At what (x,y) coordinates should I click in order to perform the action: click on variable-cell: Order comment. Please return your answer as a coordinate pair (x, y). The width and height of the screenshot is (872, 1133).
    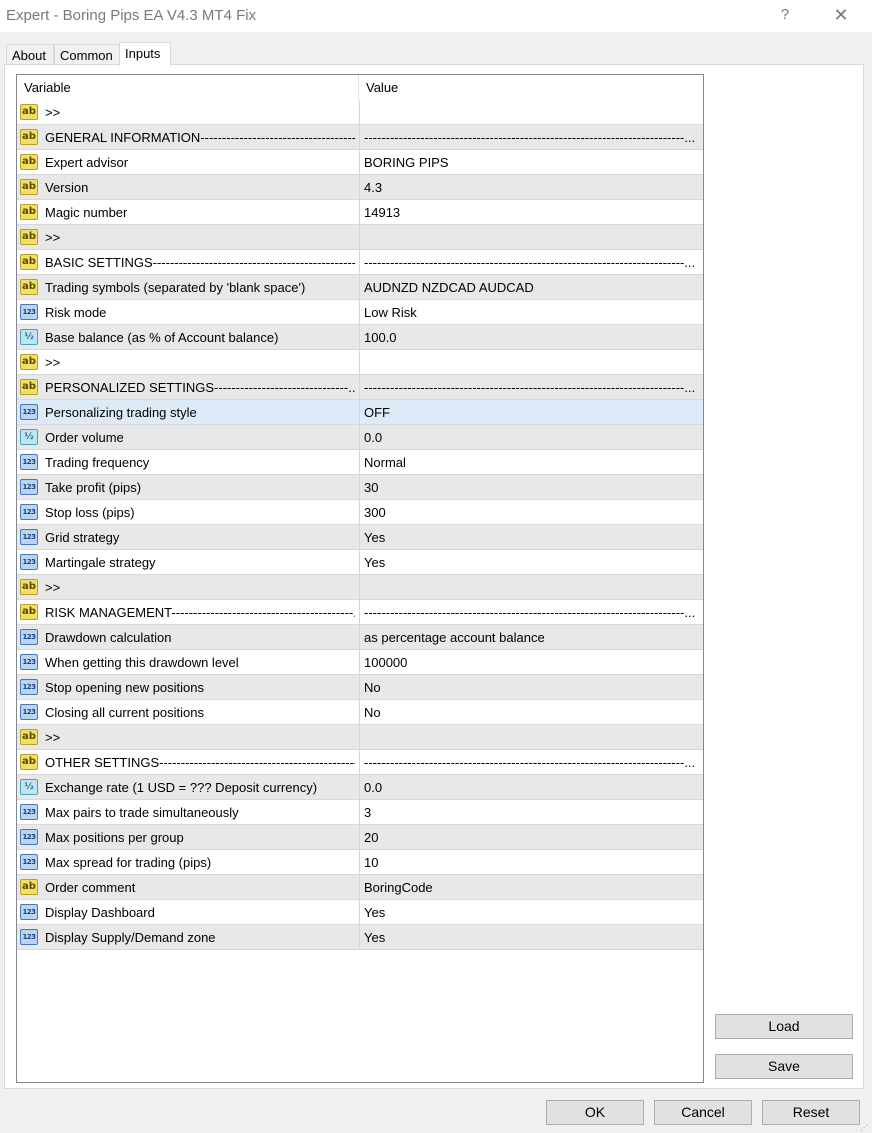
    Looking at the image, I should click on (200, 887).